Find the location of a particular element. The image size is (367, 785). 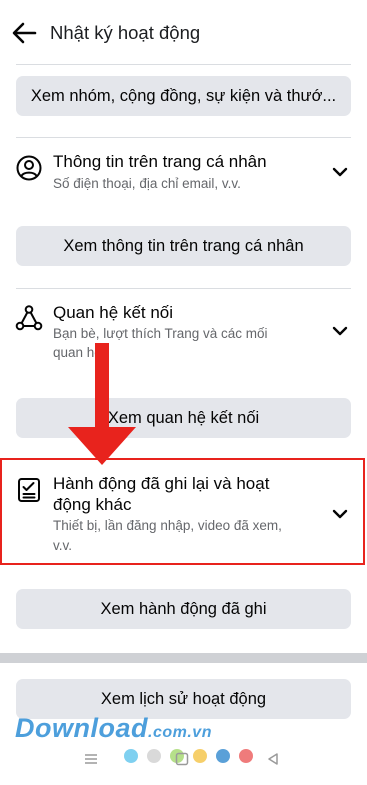

top-bar: Nhật ký hoạt động is located at coordinates (183, 32).